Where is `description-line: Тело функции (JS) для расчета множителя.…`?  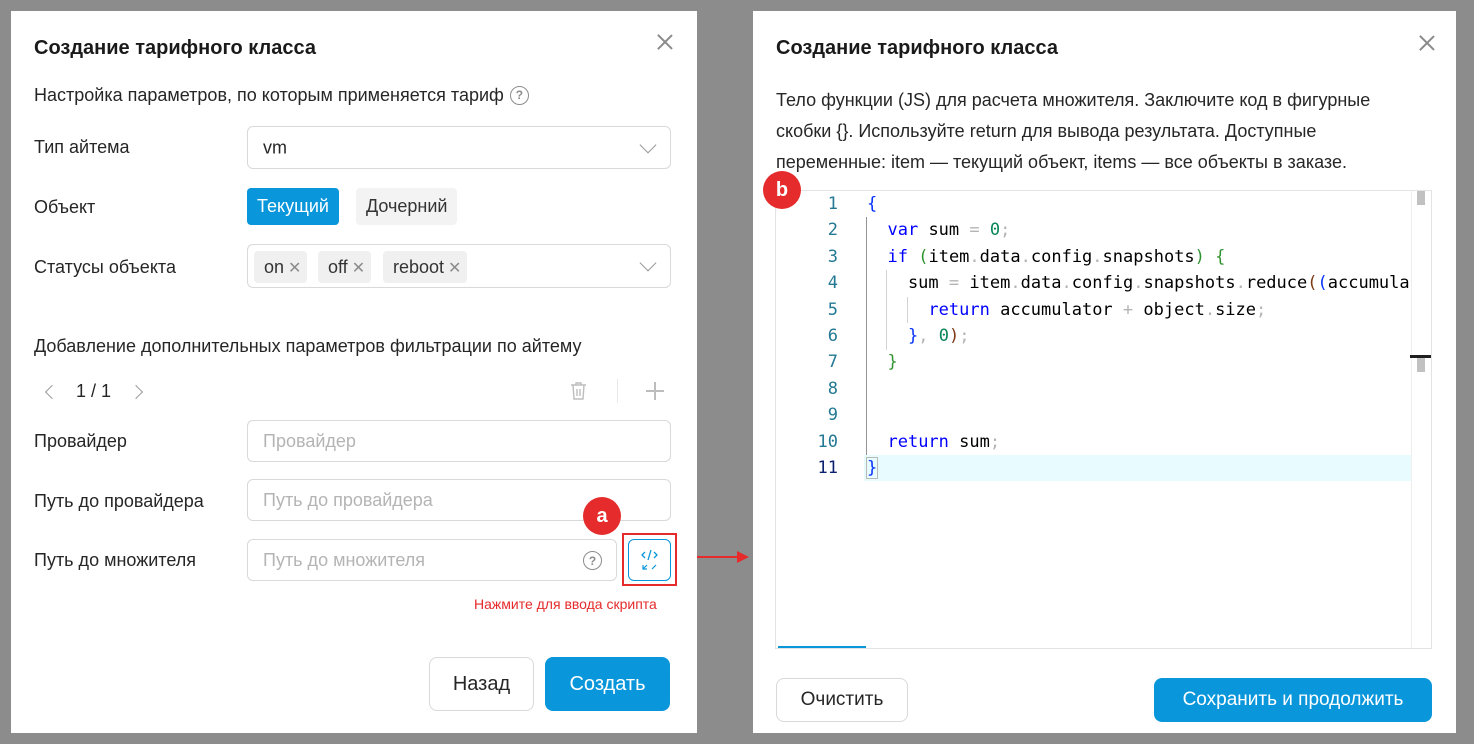 description-line: Тело функции (JS) для расчета множителя.… is located at coordinates (1073, 100).